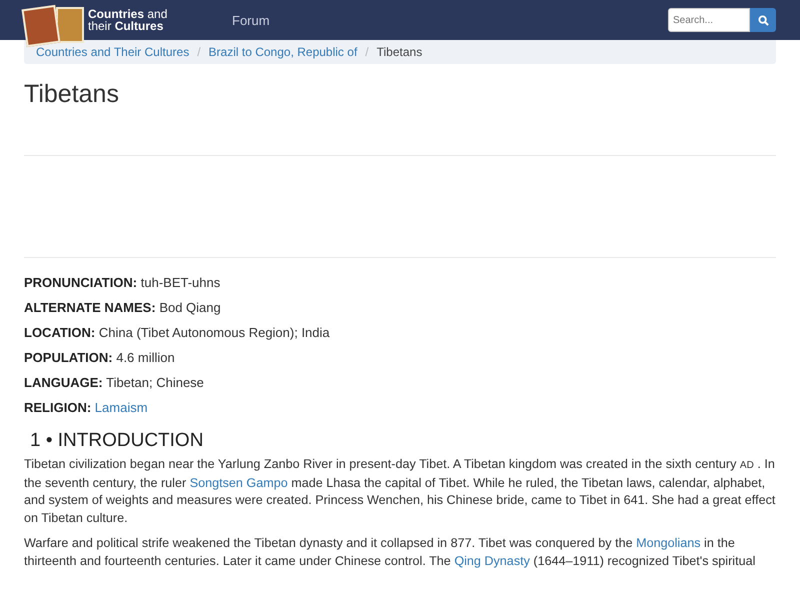  I want to click on fact-label: LANGUAGE:, so click(63, 382).